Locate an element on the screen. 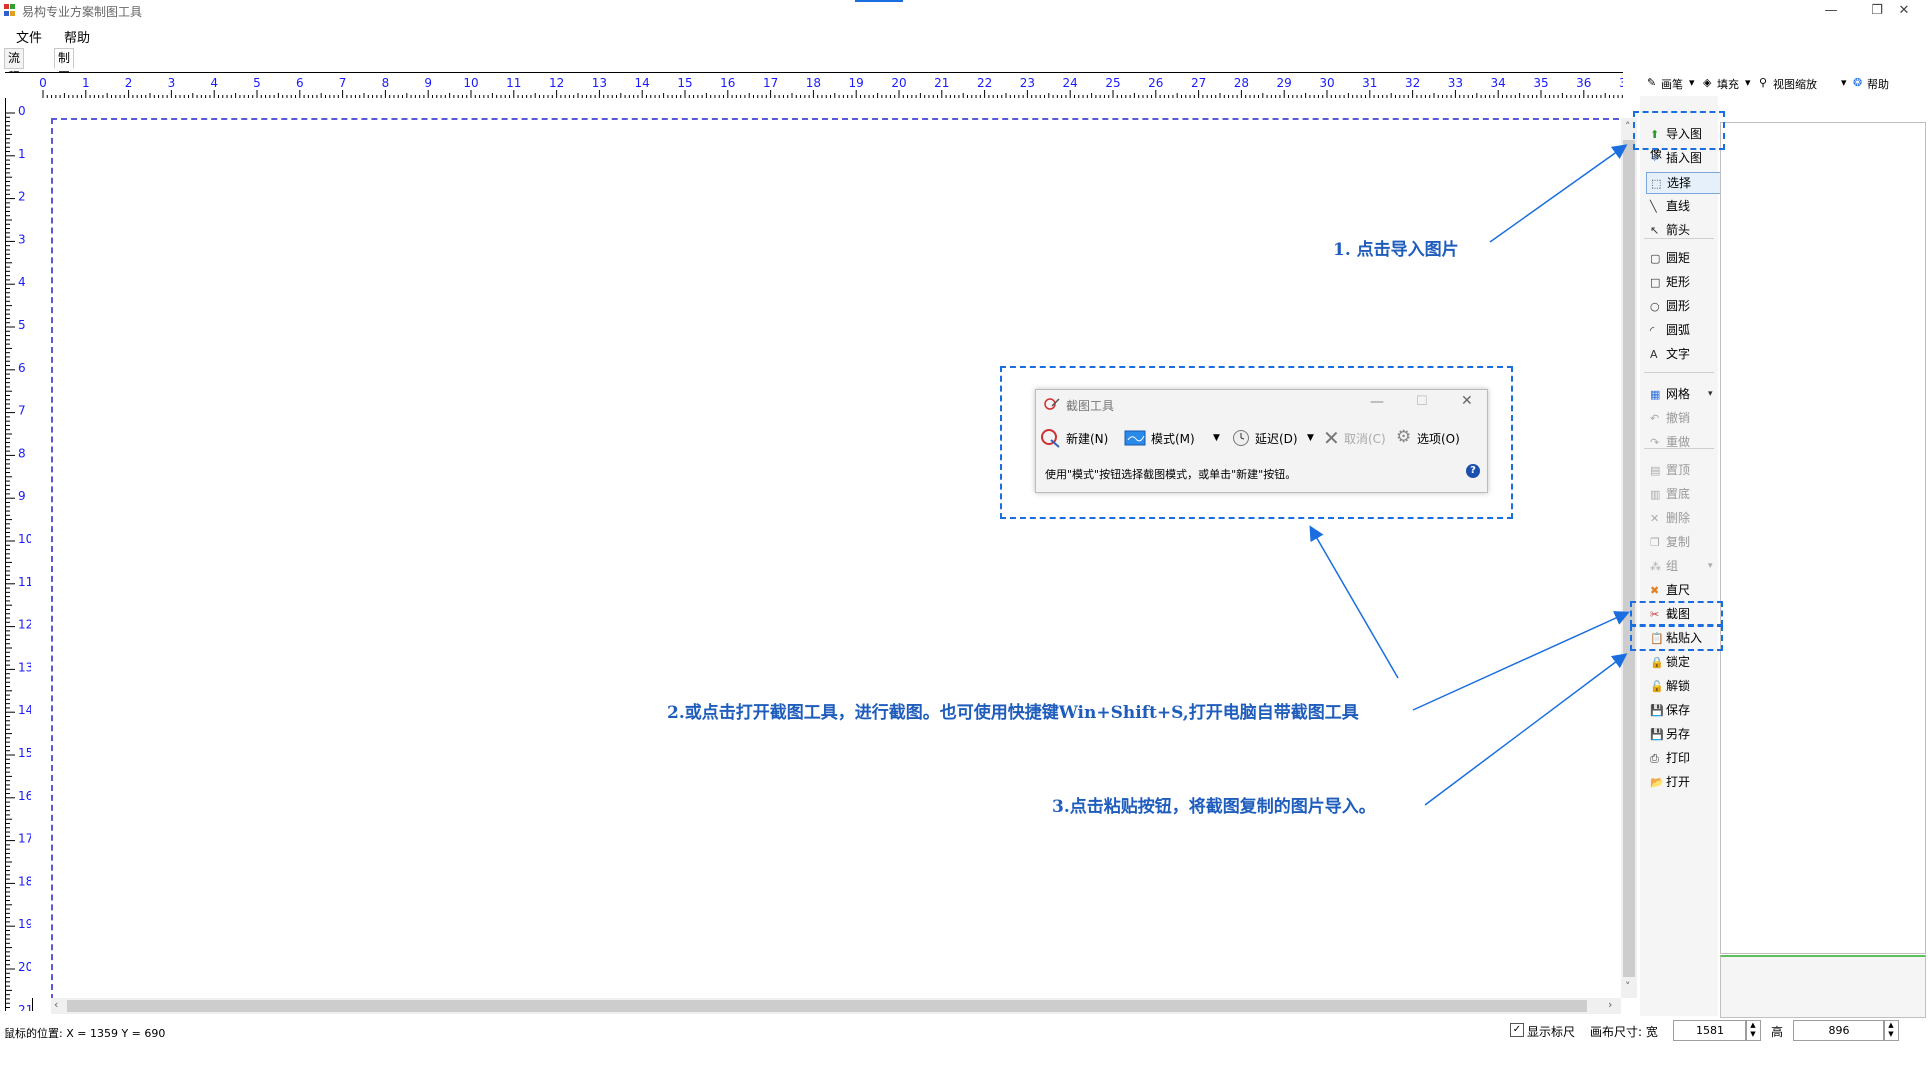 The height and width of the screenshot is (1071, 1928). height-label: 高 is located at coordinates (1777, 1032).